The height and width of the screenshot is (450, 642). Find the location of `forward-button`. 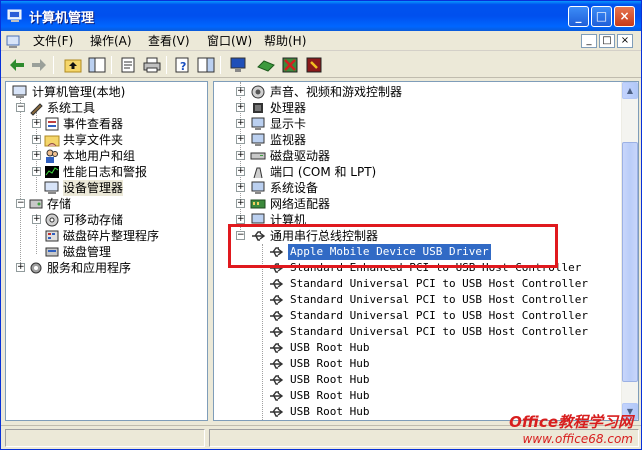

forward-button is located at coordinates (39, 65).